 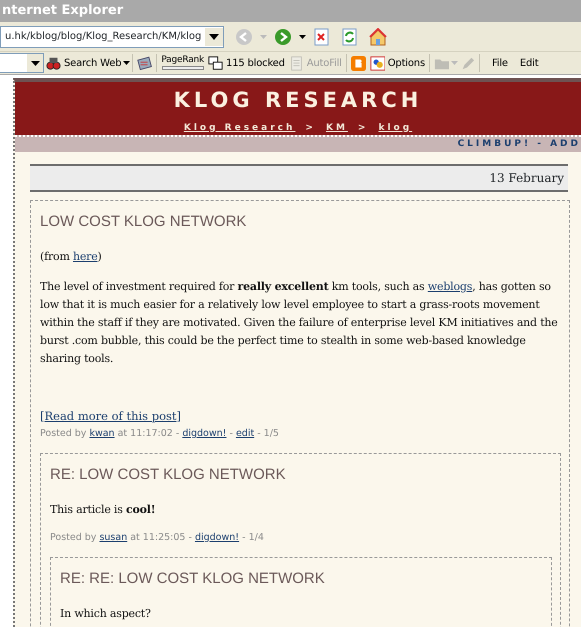 I want to click on action-links: CLIMBUP! - ADD, so click(x=519, y=144).